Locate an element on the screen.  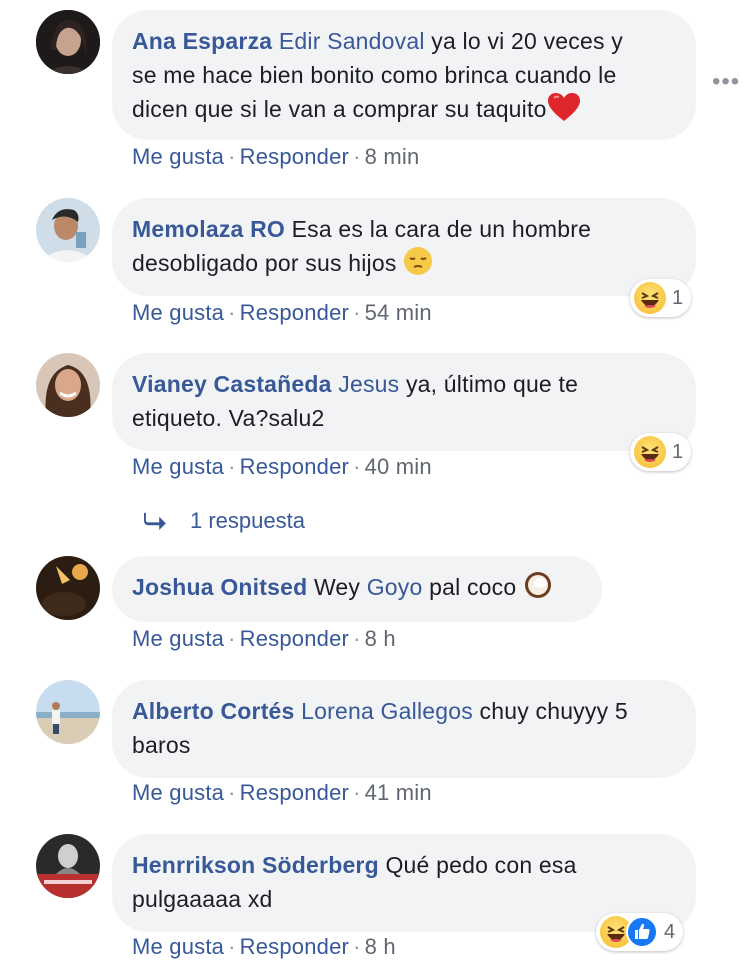
comment-text-line: Wey is located at coordinates (337, 587).